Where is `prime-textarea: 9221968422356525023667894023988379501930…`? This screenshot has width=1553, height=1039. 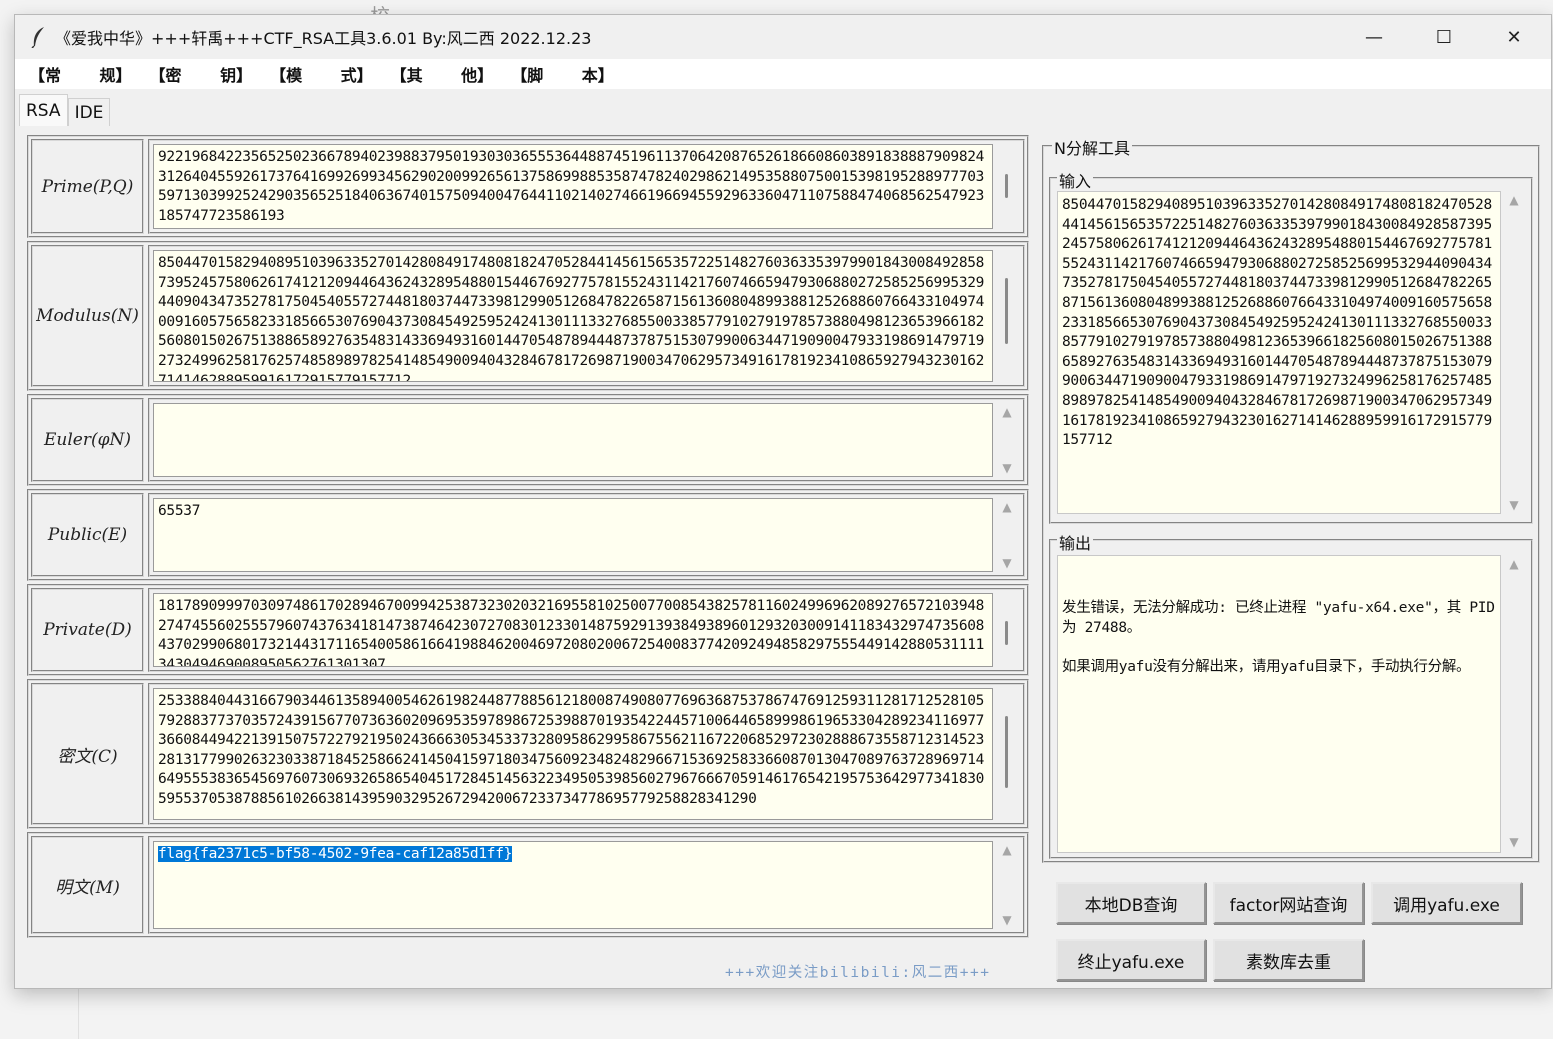
prime-textarea: 9221968422356525023667894023988379501930… is located at coordinates (573, 186).